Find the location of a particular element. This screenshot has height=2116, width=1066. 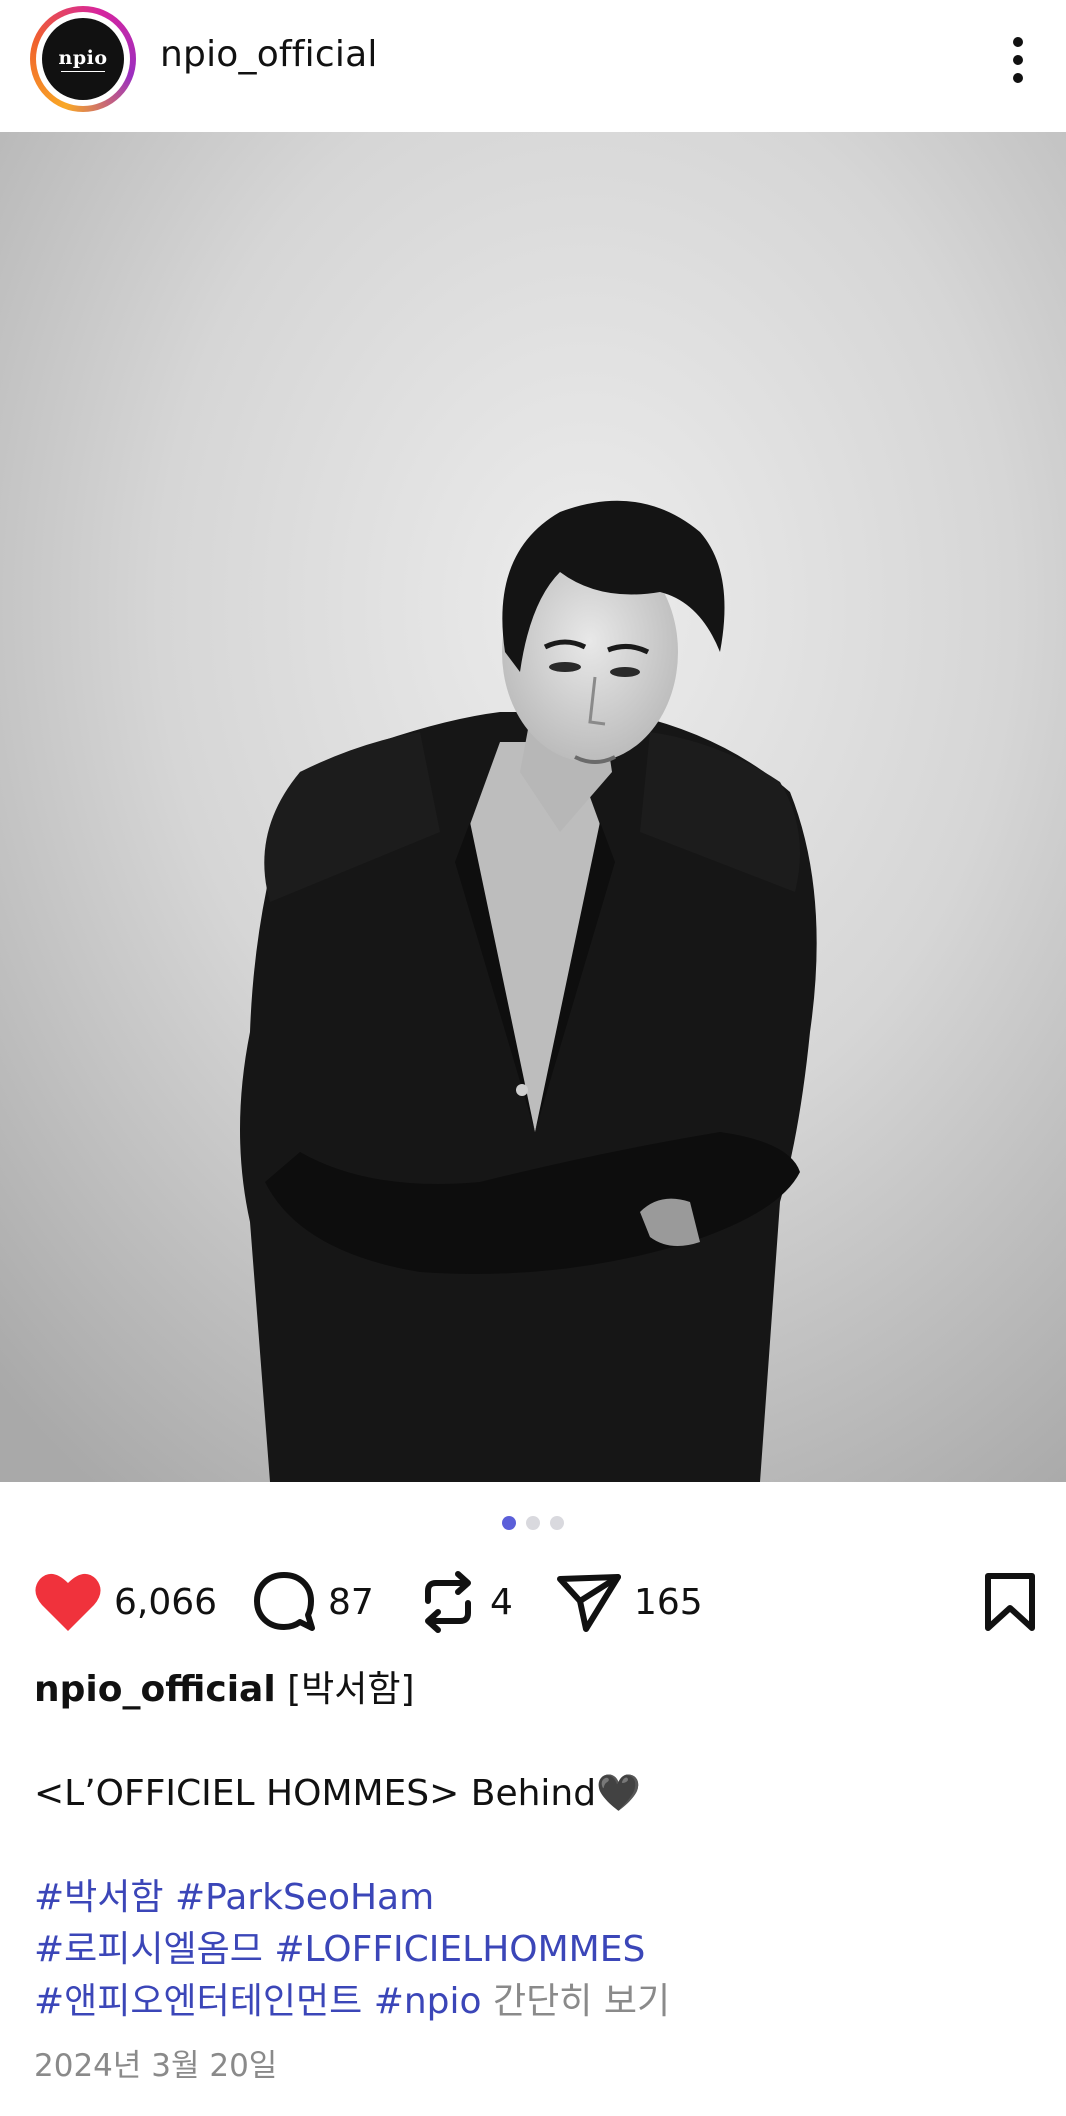

avatar-logo-underline is located at coordinates (83, 71).